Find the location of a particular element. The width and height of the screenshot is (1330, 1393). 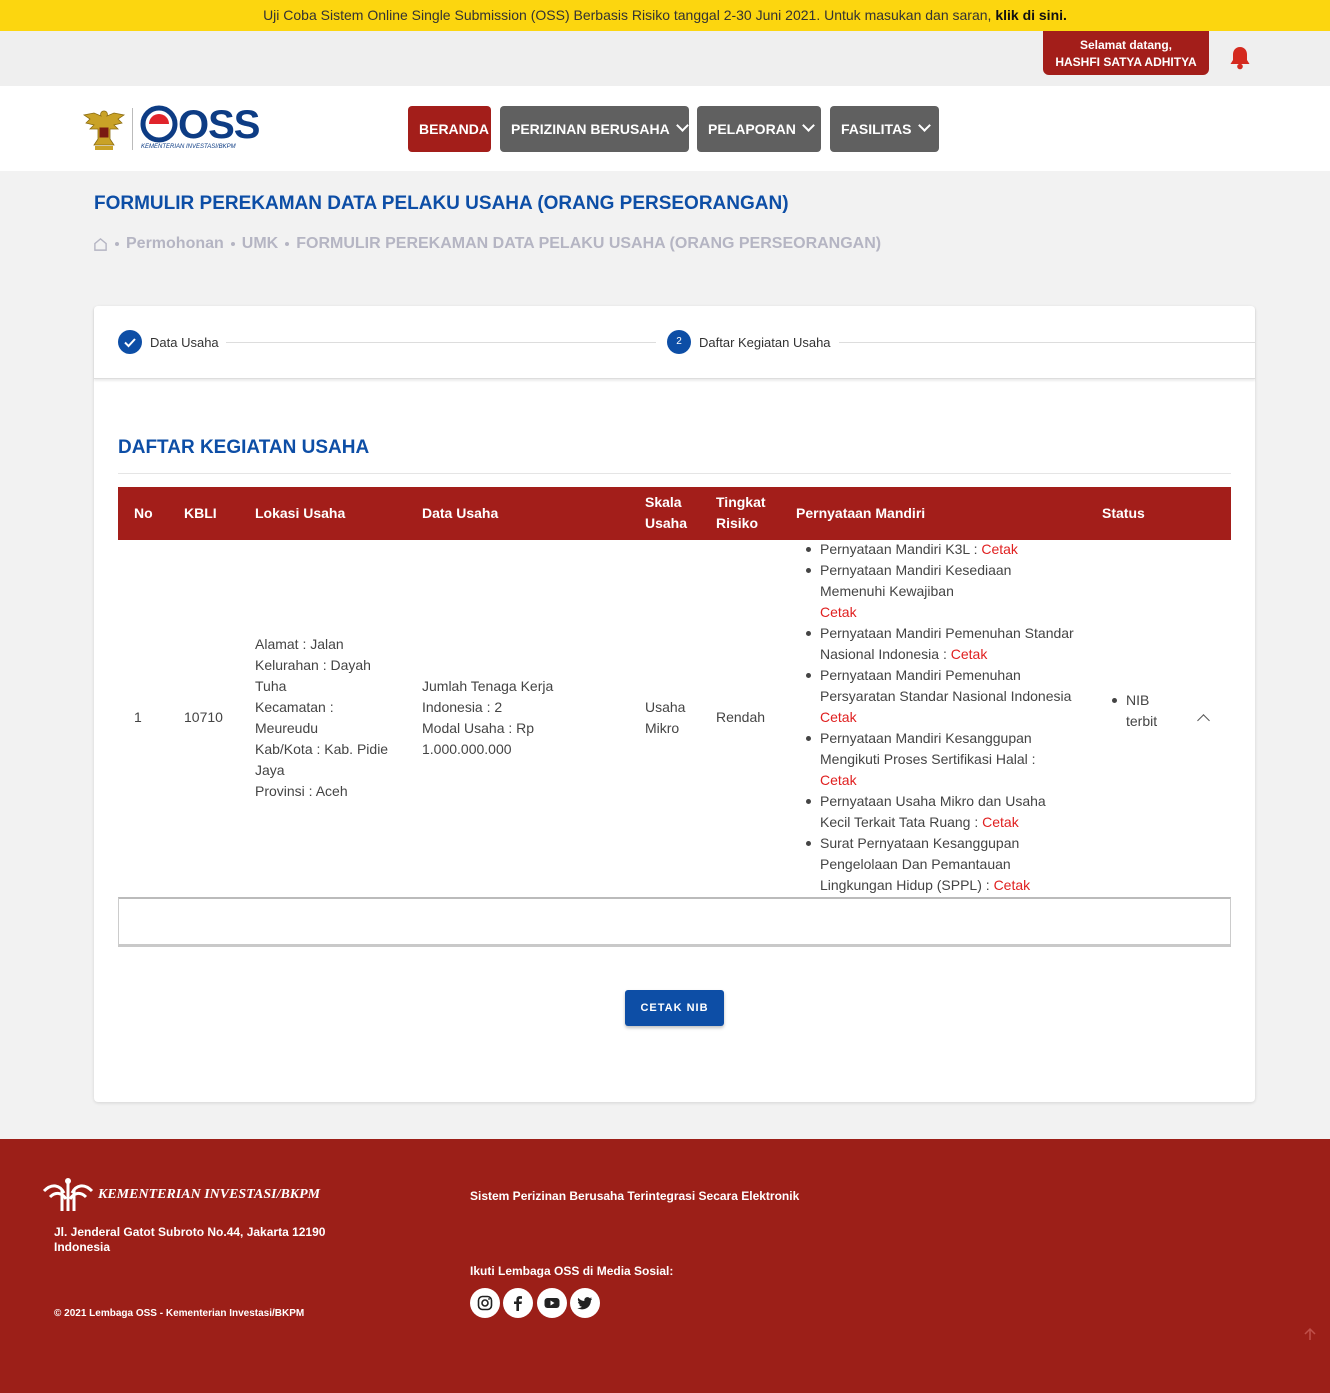

skala-line: Mikro is located at coordinates (662, 728).